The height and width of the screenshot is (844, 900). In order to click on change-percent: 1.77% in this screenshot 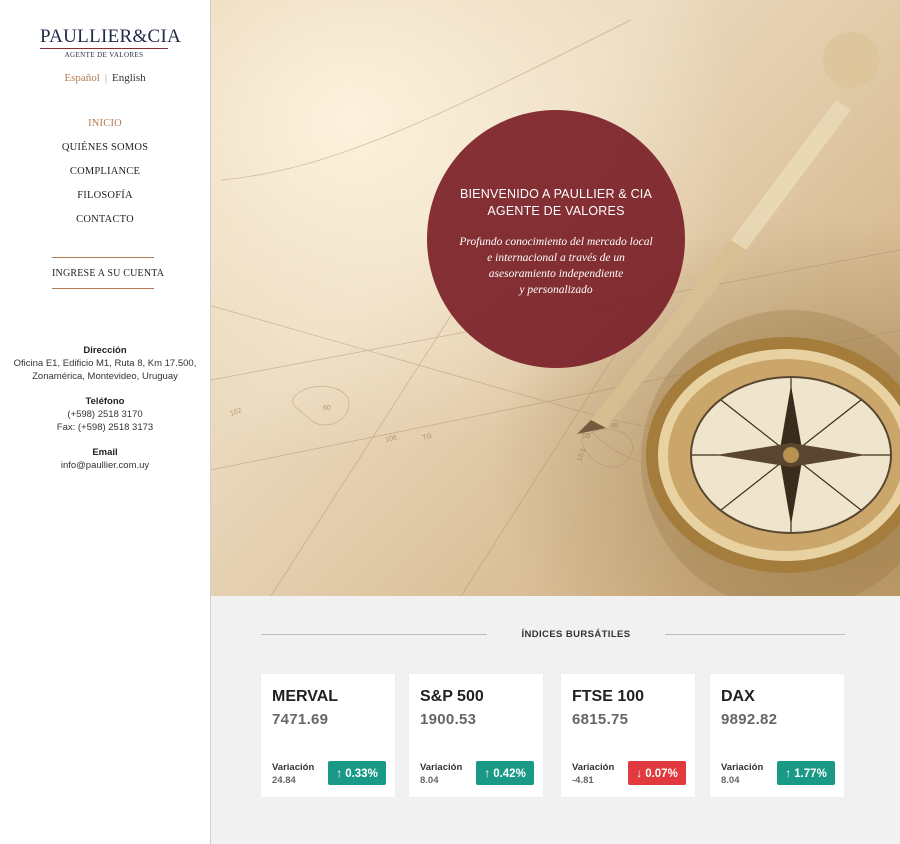, I will do `click(810, 774)`.